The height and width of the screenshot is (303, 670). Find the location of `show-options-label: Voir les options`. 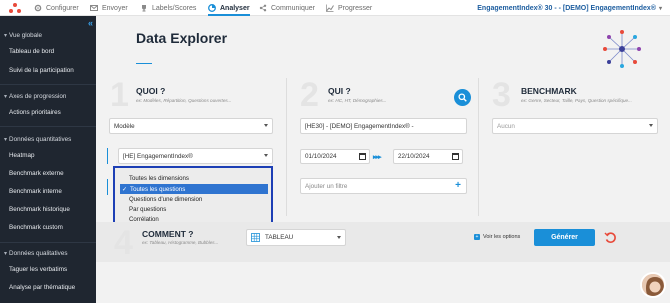

show-options-label: Voir les options is located at coordinates (502, 237).